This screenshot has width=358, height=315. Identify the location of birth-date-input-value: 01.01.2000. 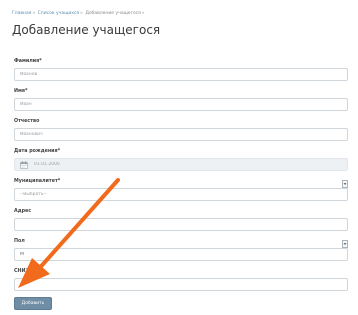
(47, 164).